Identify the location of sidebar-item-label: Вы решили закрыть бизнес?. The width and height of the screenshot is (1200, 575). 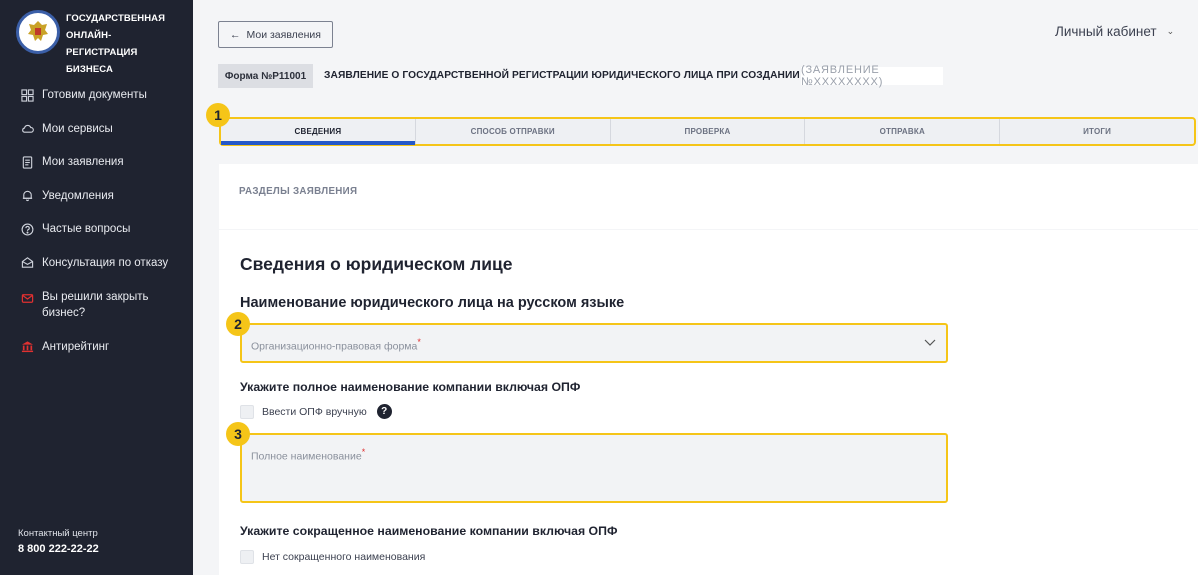
(95, 304).